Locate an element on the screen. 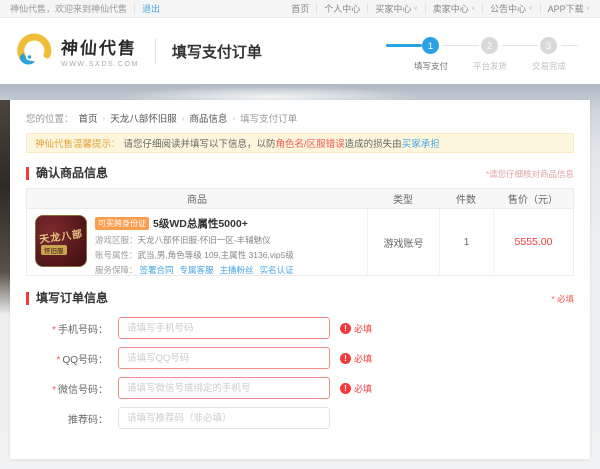  product-image-title: 天龙八部 is located at coordinates (61, 237).